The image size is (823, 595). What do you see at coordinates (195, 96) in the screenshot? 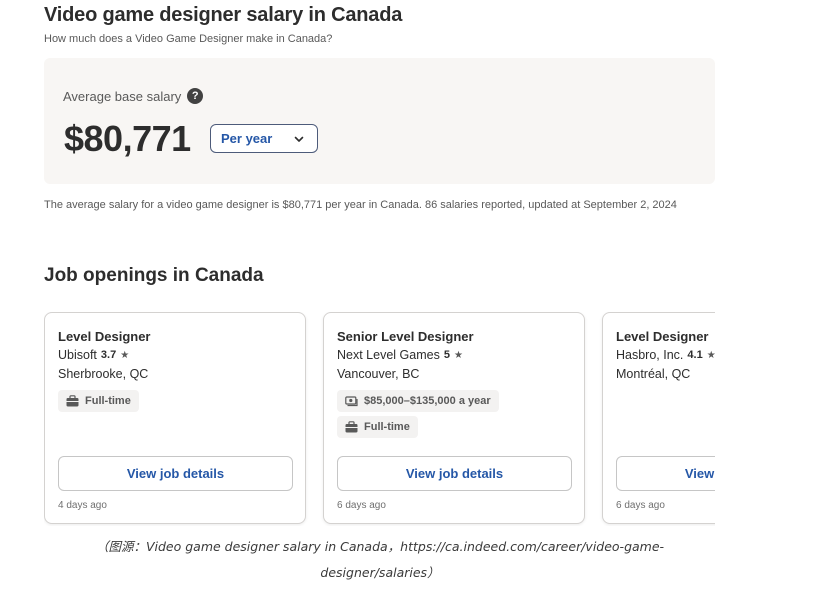
I see `help-icon: ?` at bounding box center [195, 96].